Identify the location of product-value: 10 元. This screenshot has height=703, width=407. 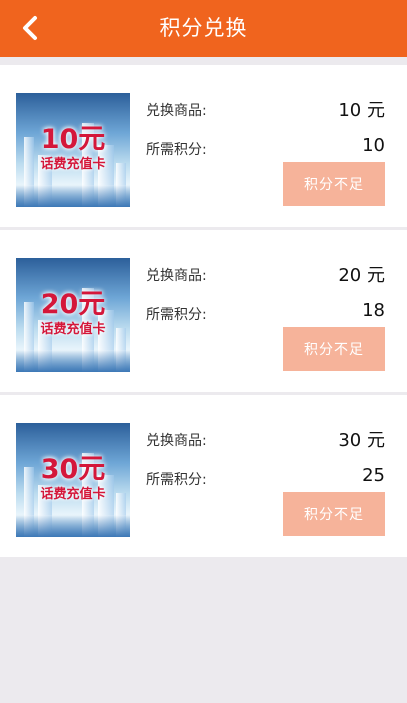
(361, 110).